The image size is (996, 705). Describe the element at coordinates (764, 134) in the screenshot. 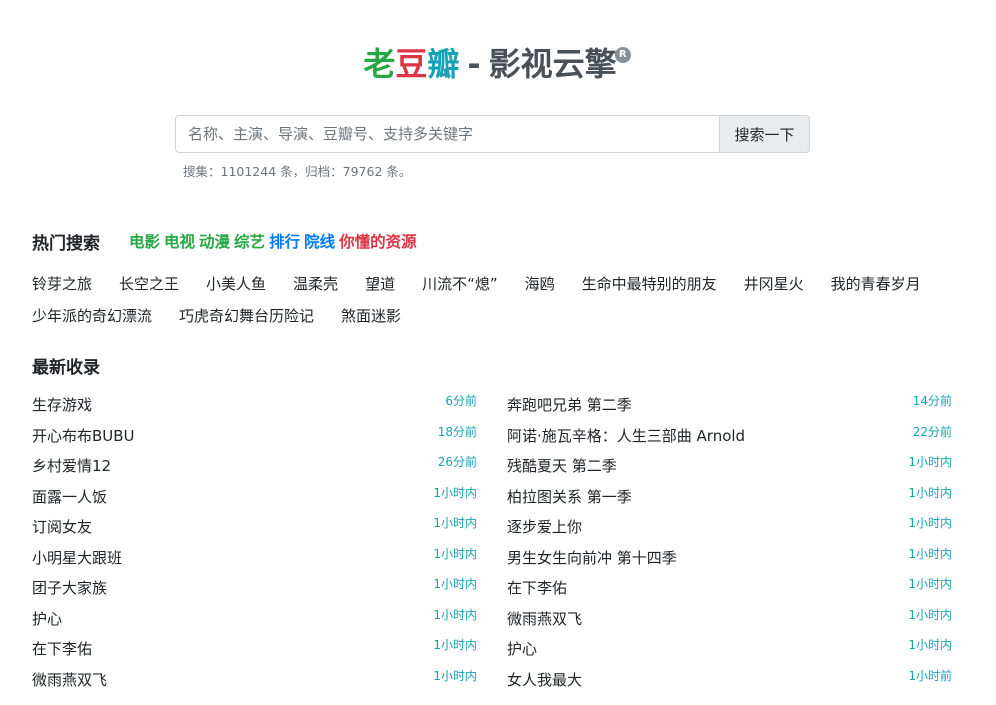

I see `search-button: 搜索一下` at that location.